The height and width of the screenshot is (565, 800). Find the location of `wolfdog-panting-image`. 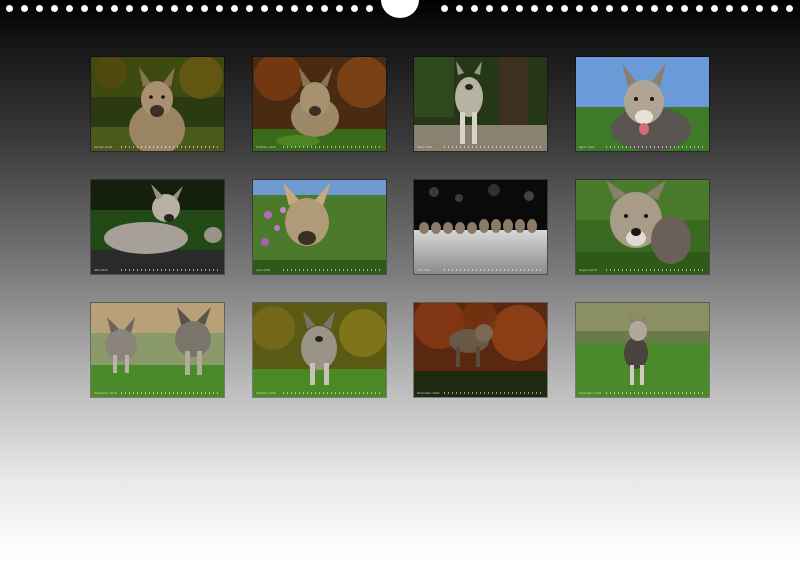

wolfdog-panting-image is located at coordinates (642, 104).